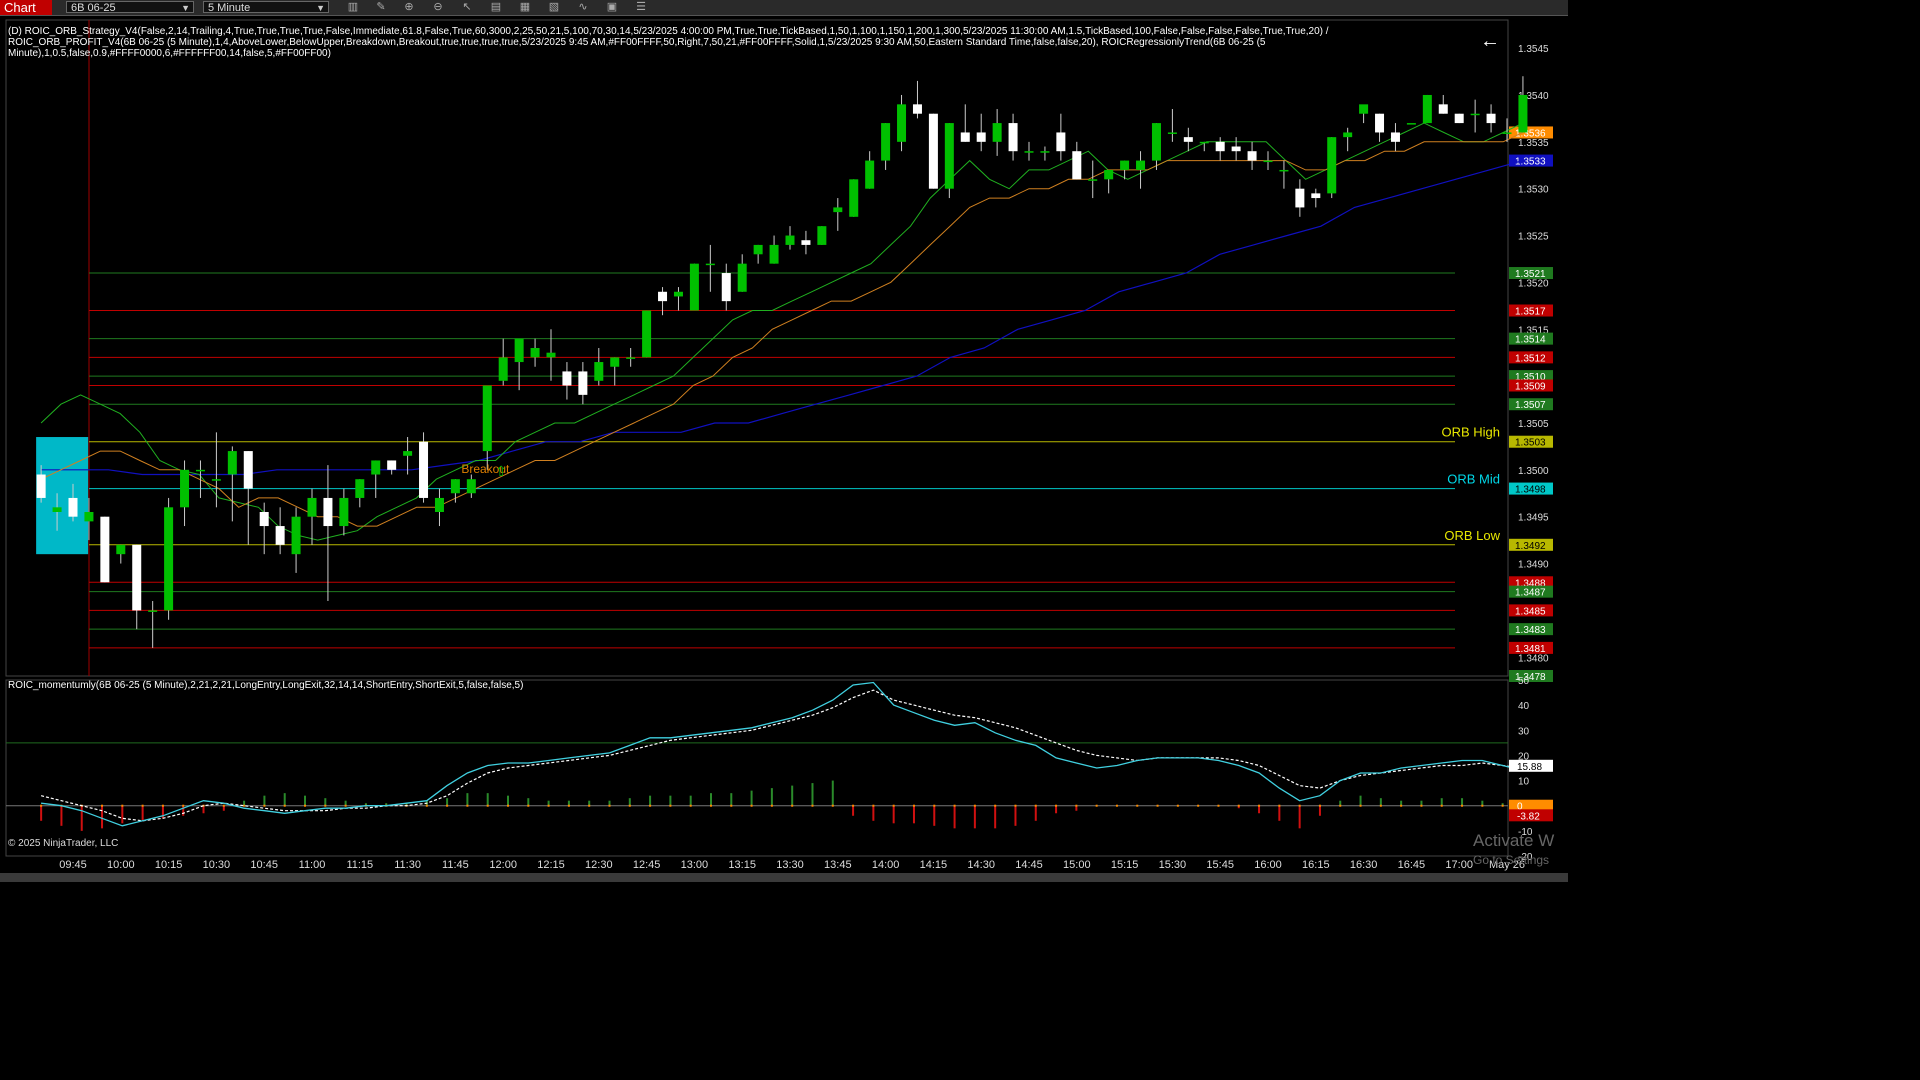 The height and width of the screenshot is (1080, 1920). What do you see at coordinates (1530, 312) in the screenshot?
I see `level-price-tag-text: 1.3517` at bounding box center [1530, 312].